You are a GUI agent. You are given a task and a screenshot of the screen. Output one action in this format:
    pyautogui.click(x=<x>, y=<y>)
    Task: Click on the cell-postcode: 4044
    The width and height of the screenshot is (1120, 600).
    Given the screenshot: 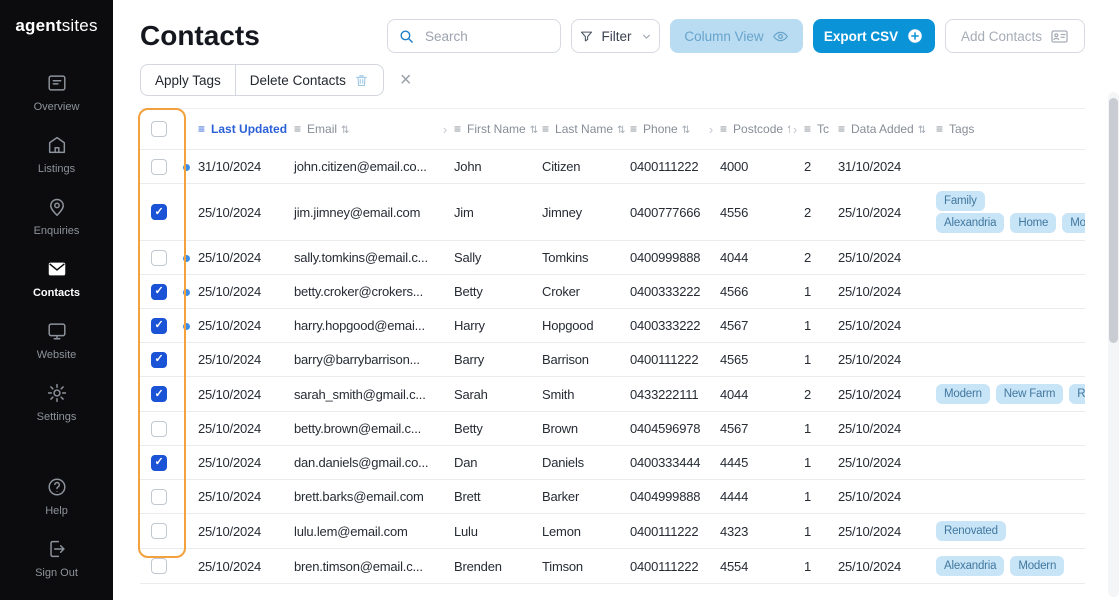 What is the action you would take?
    pyautogui.click(x=753, y=257)
    